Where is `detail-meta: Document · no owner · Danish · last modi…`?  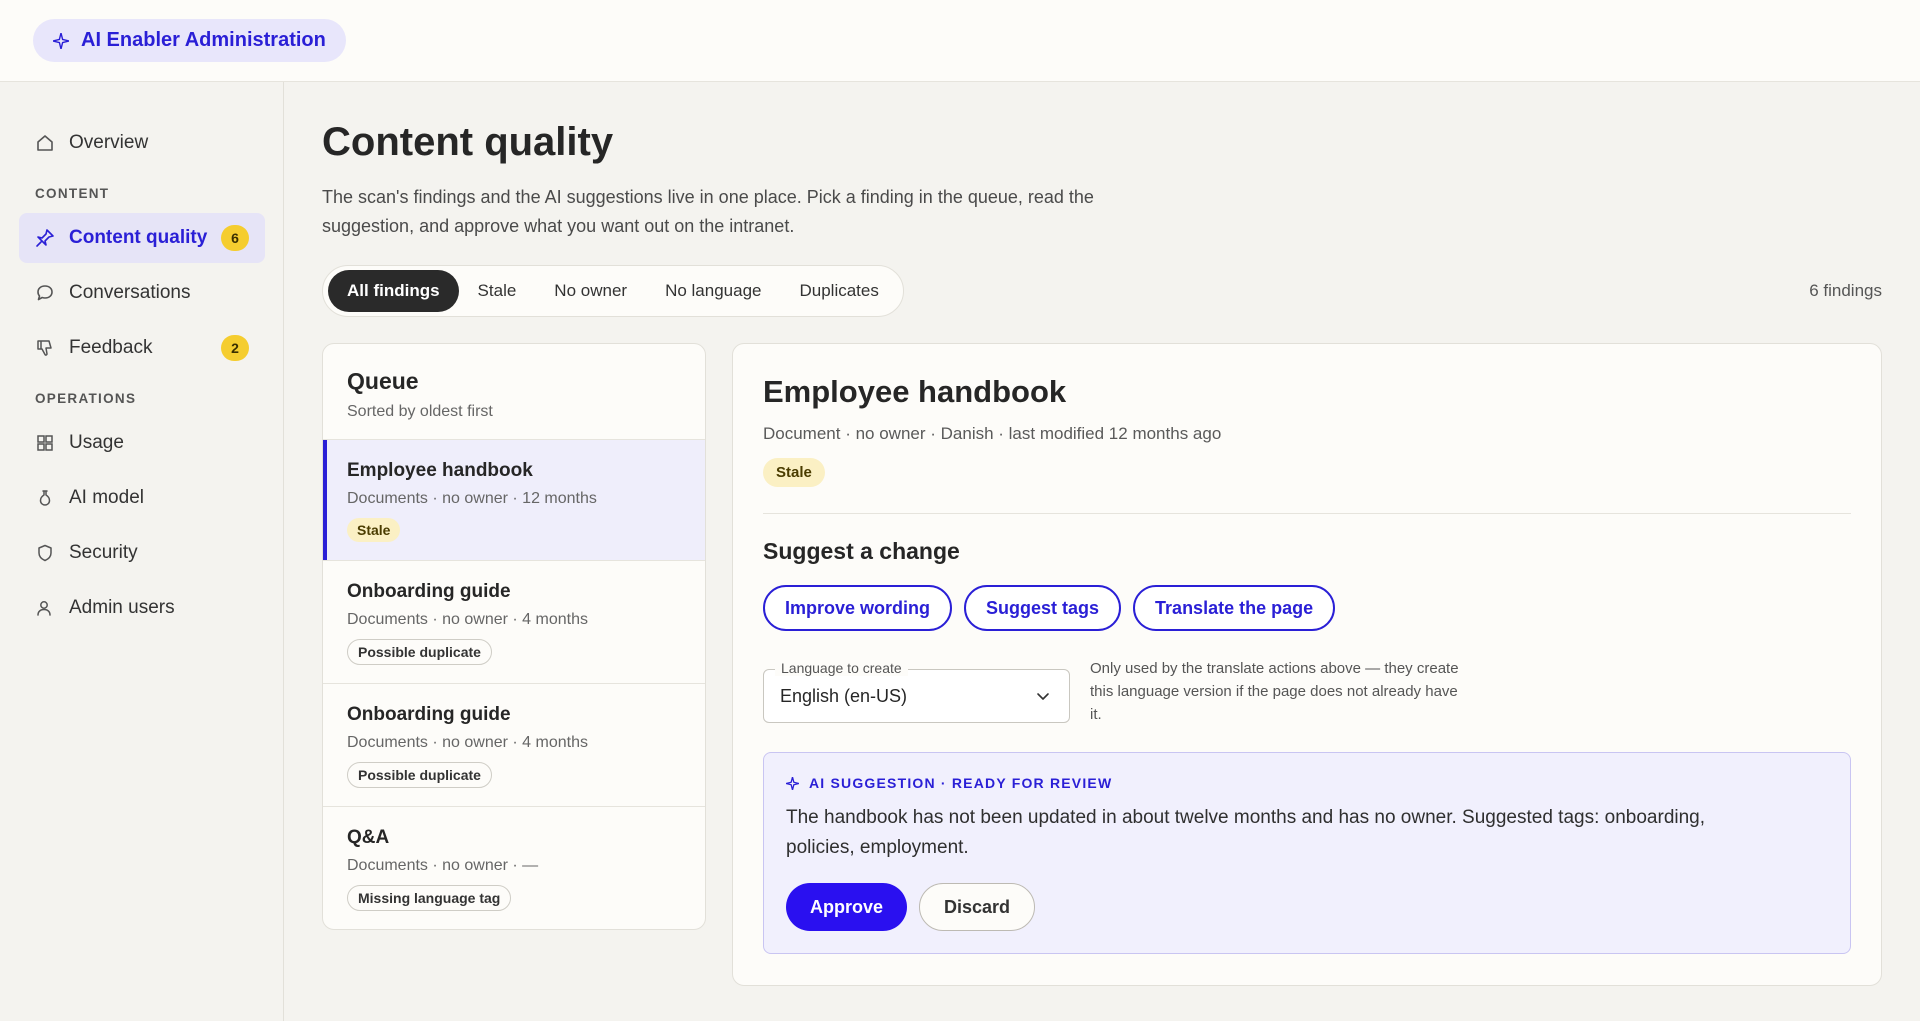
detail-meta: Document · no owner · Danish · last modi… is located at coordinates (992, 433).